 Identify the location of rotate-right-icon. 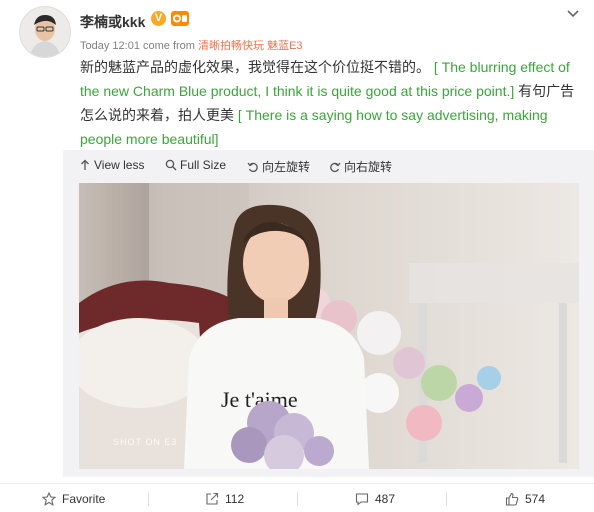
(335, 167).